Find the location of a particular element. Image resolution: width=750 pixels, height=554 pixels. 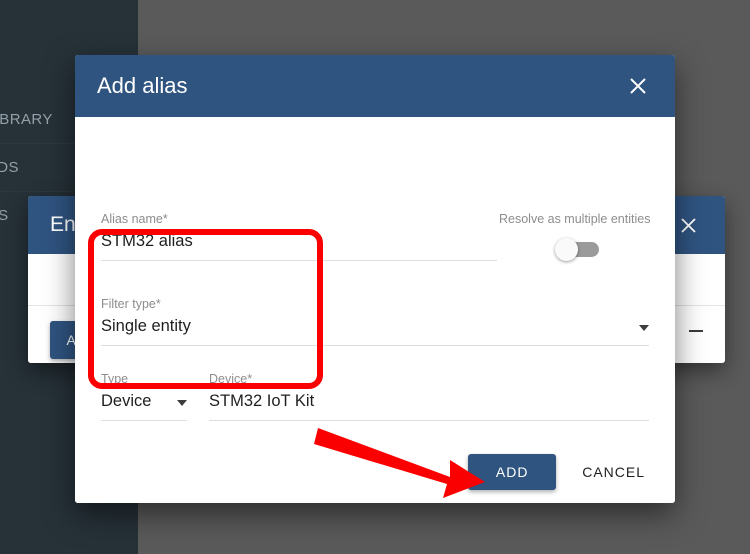

add-alias-dialog-footer: ADD CANCEL is located at coordinates (375, 472).